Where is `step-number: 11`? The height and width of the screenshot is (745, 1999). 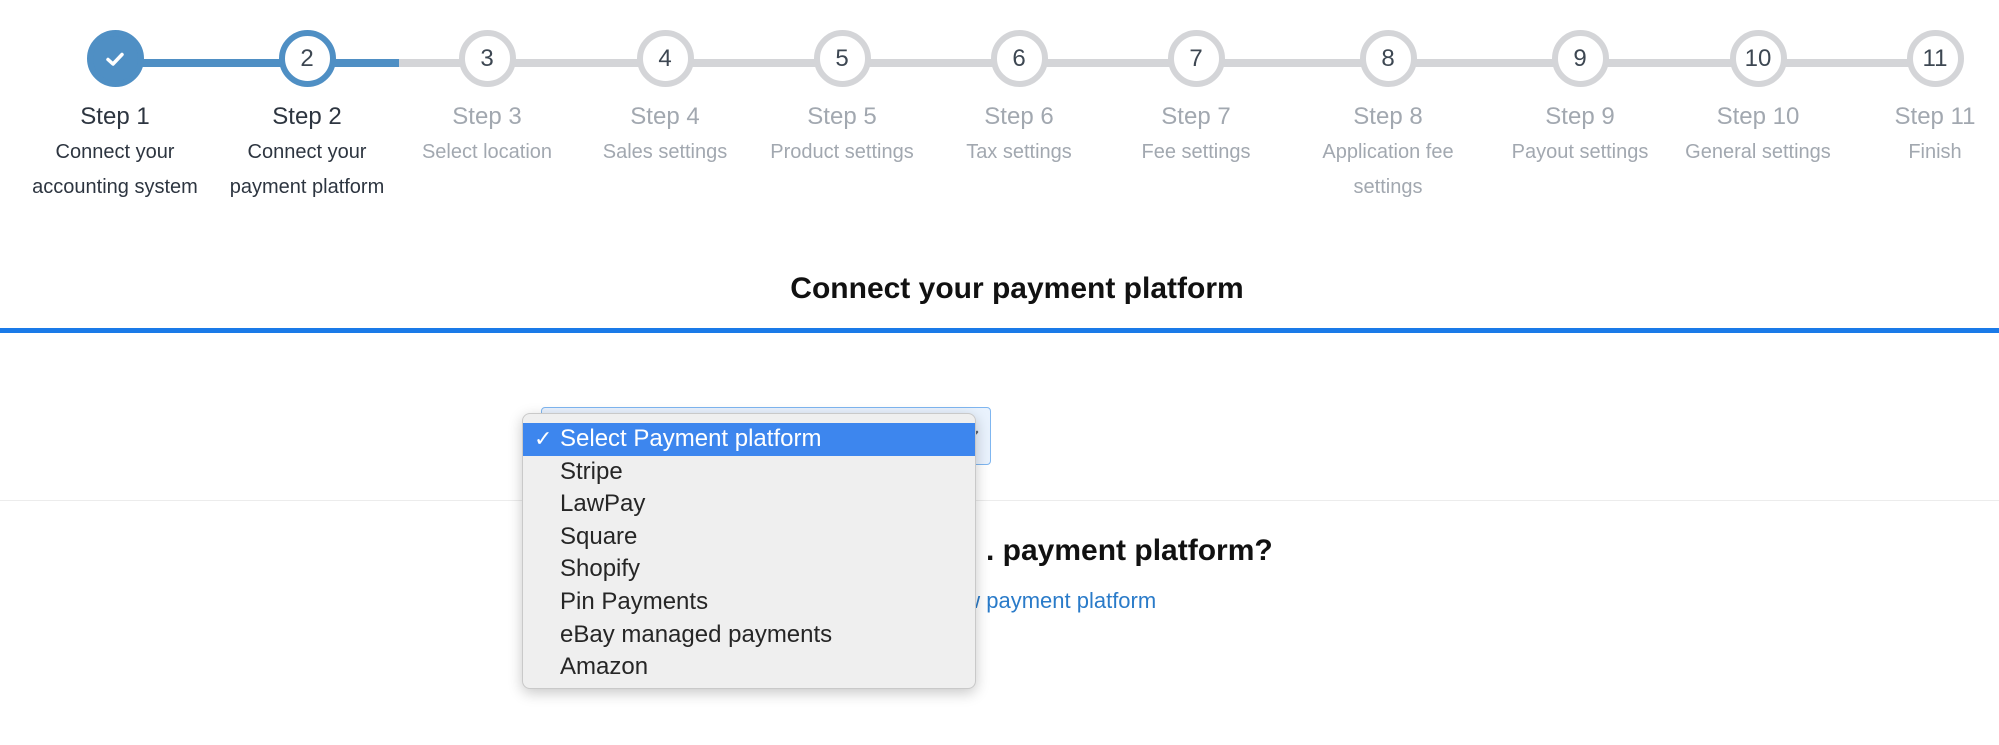 step-number: 11 is located at coordinates (1935, 58).